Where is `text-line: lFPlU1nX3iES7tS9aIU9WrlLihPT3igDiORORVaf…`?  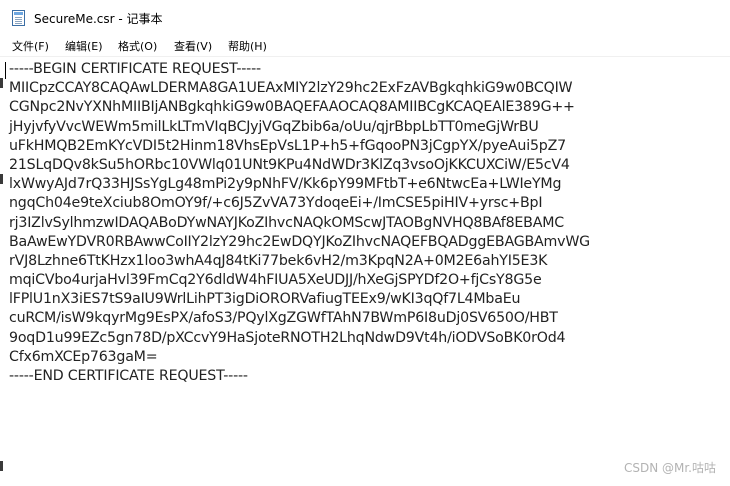 text-line: lFPlU1nX3iES7tS9aIU9WrlLihPT3igDiORORVaf… is located at coordinates (265, 299).